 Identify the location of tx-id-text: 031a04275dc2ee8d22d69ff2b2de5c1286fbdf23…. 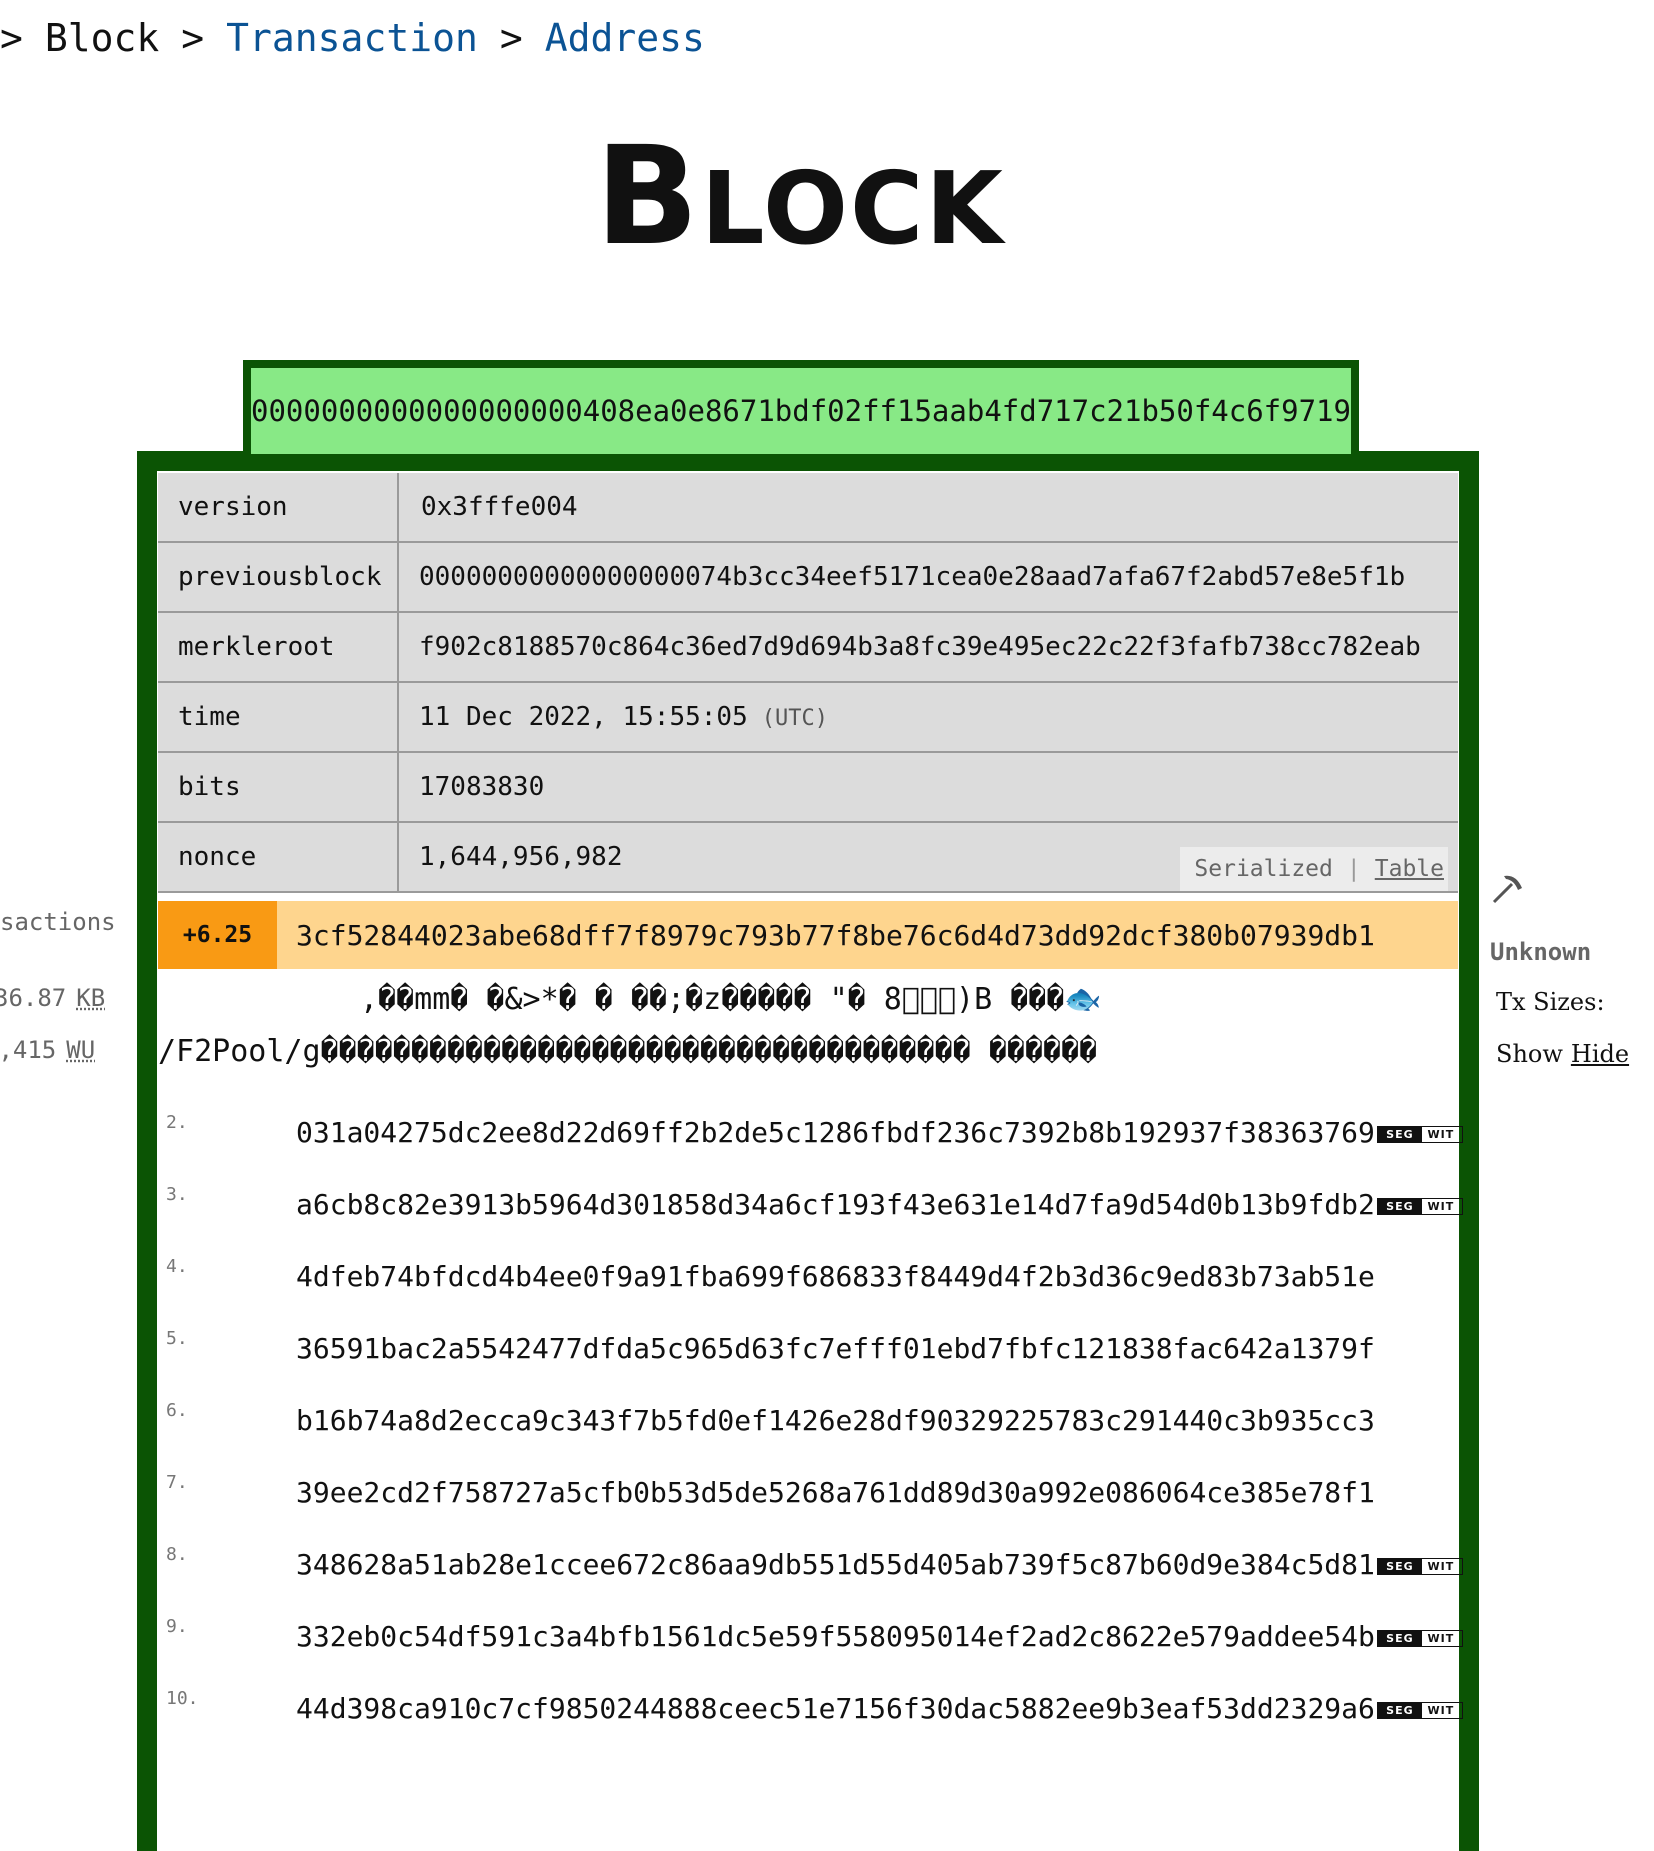
(835, 1132).